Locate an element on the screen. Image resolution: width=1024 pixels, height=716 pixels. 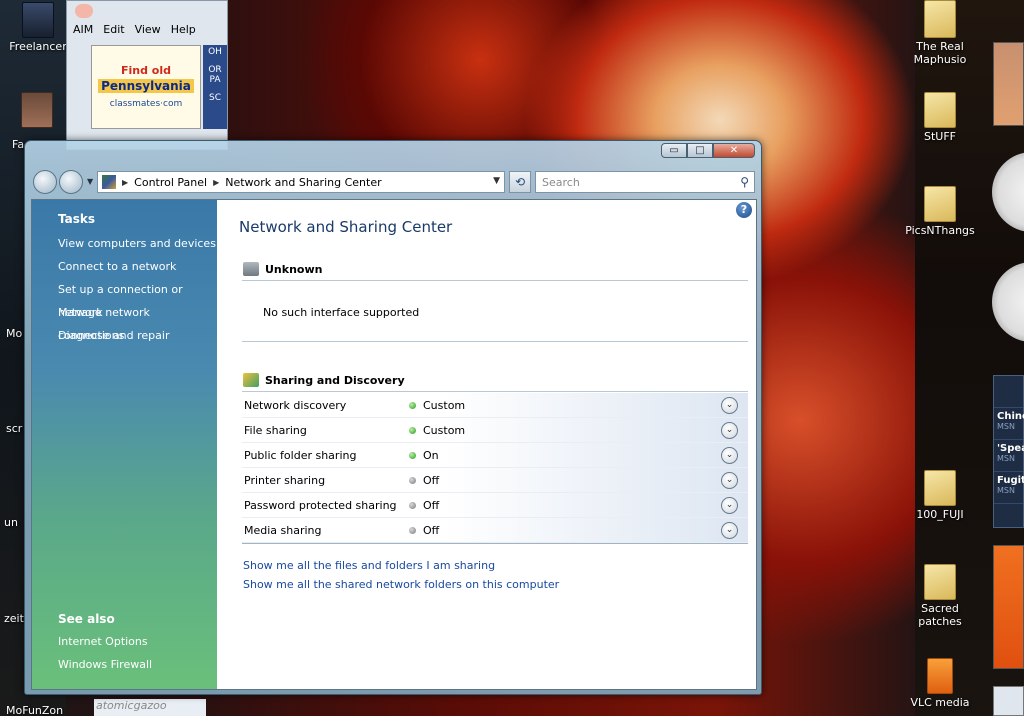
desktop-icon-un-label: un is located at coordinates (11, 522).